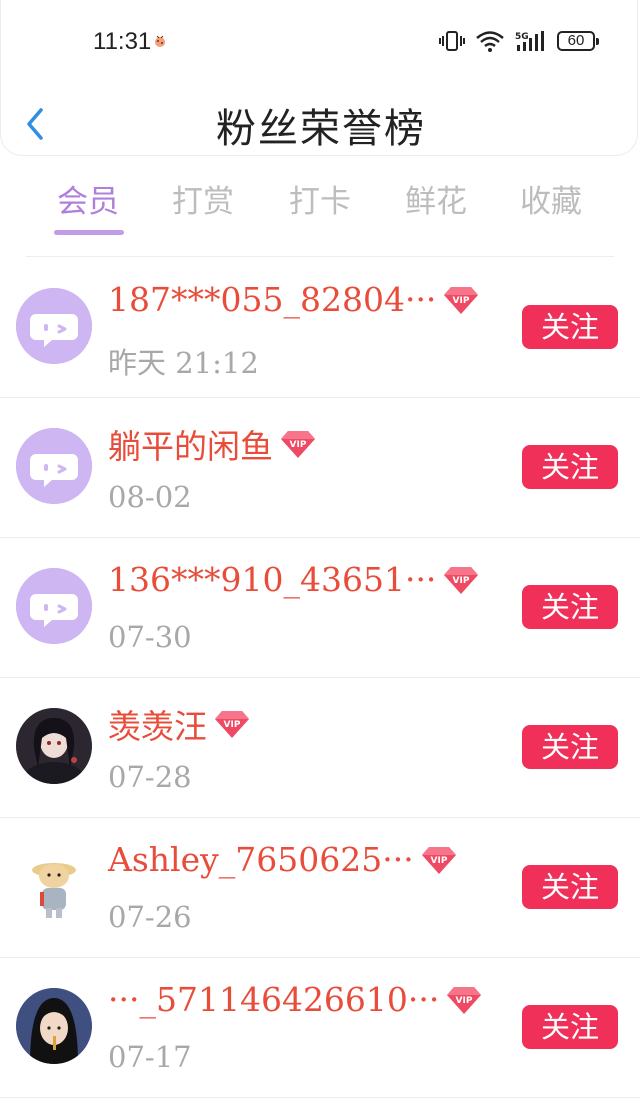  Describe the element at coordinates (190, 444) in the screenshot. I see `fan-name: 躺平的闲鱼` at that location.